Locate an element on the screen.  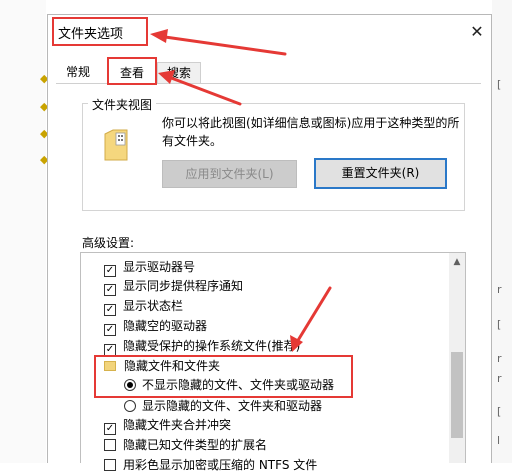
arrow-to-title is located at coordinates (221, 45).